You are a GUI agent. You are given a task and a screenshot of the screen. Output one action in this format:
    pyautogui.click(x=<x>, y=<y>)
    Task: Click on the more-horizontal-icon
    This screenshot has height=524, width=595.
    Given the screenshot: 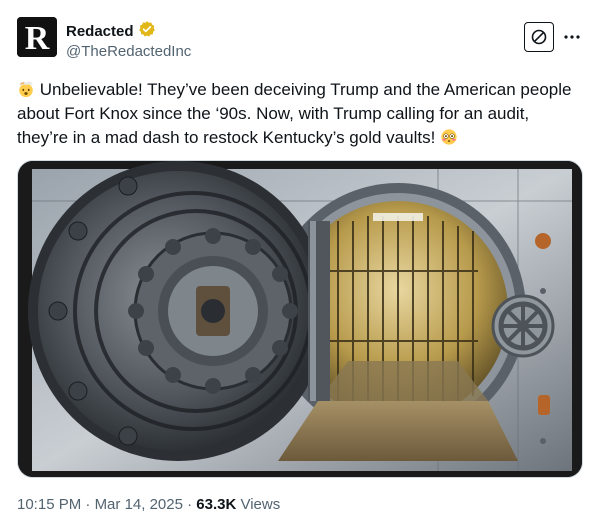 What is the action you would take?
    pyautogui.click(x=572, y=37)
    